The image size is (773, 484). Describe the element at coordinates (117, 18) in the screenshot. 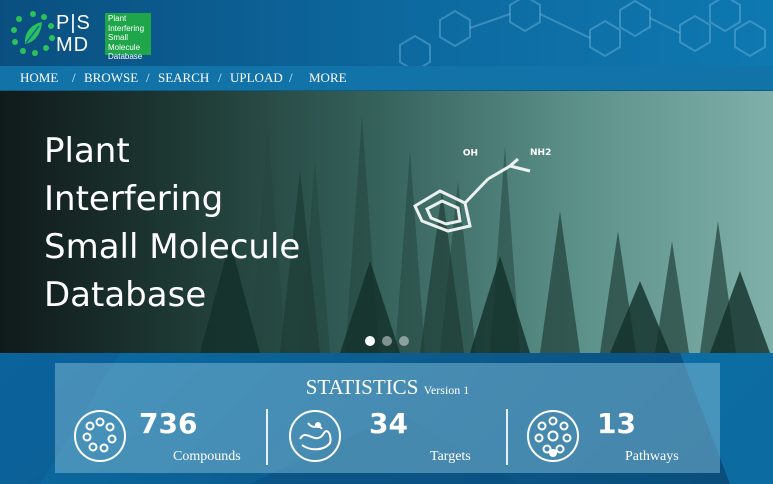

I see `logo-box-line: Plant` at that location.